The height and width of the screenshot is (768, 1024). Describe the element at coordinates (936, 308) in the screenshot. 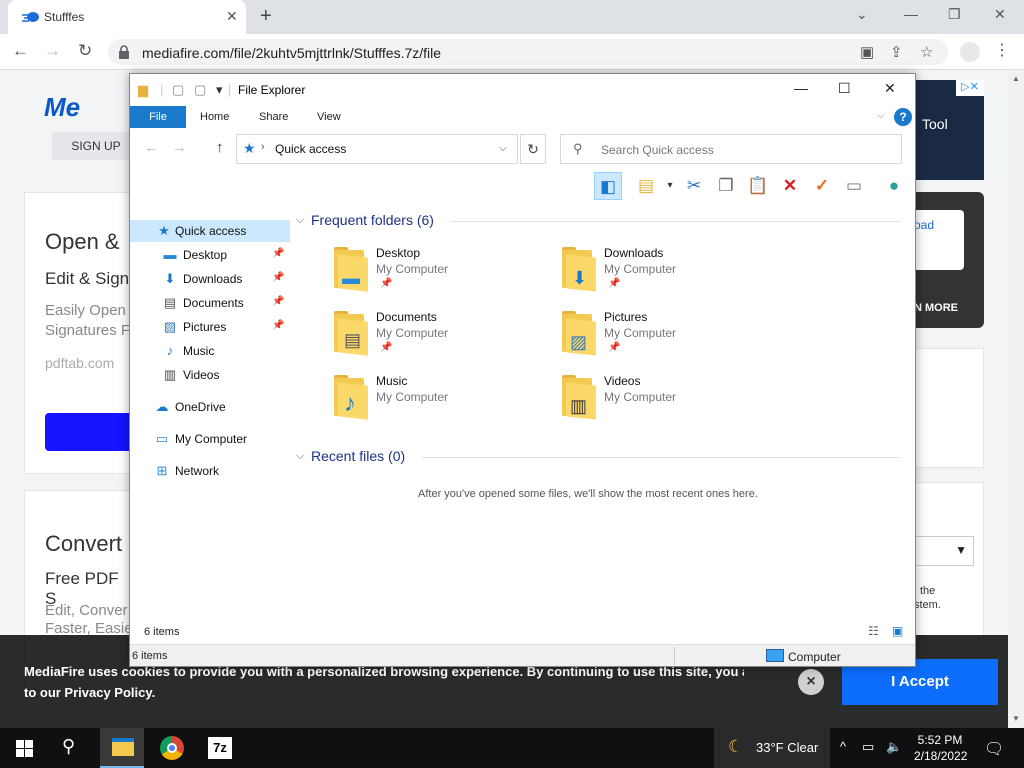

I see `learn-more-button: N MORE` at that location.